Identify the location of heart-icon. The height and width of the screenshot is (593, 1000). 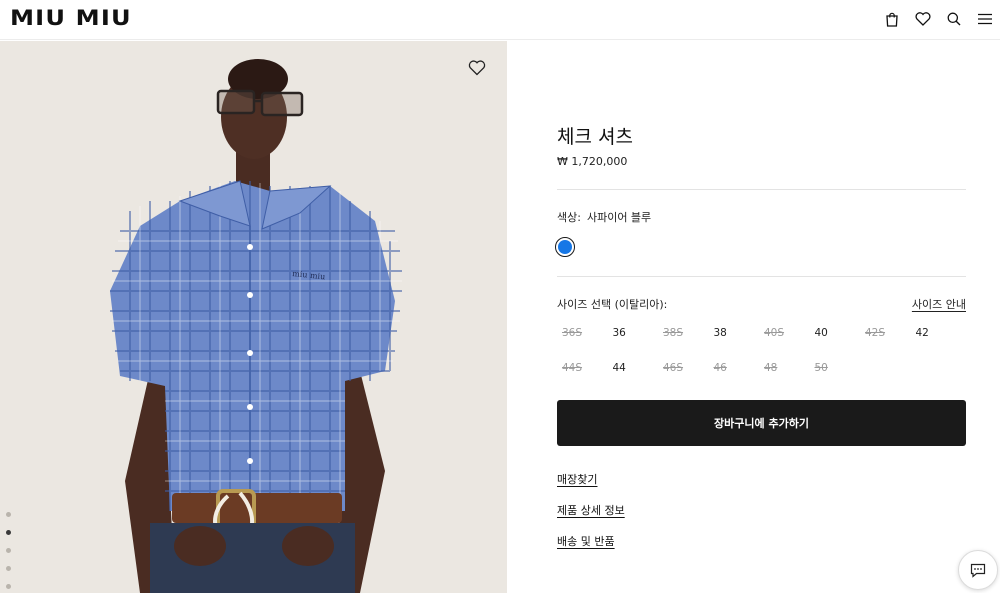
(922, 19).